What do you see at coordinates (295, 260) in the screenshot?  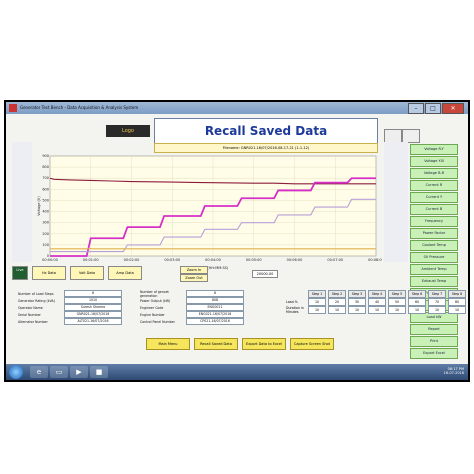 I see `x-tick-label: 00:06:00` at bounding box center [295, 260].